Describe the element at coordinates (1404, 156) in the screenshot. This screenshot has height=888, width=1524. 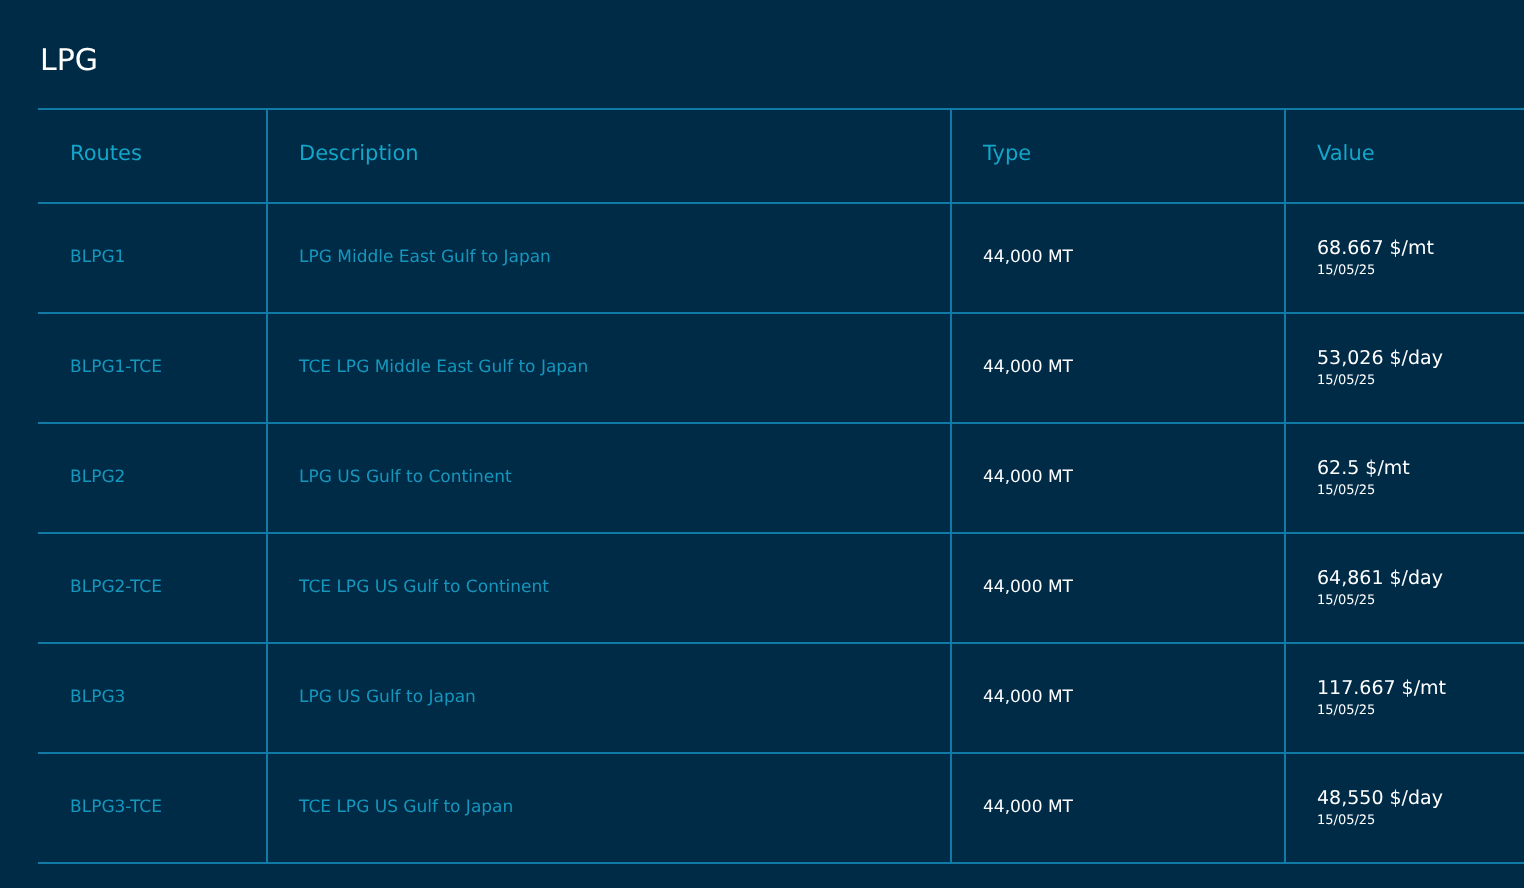
I see `column-header: Value` at that location.